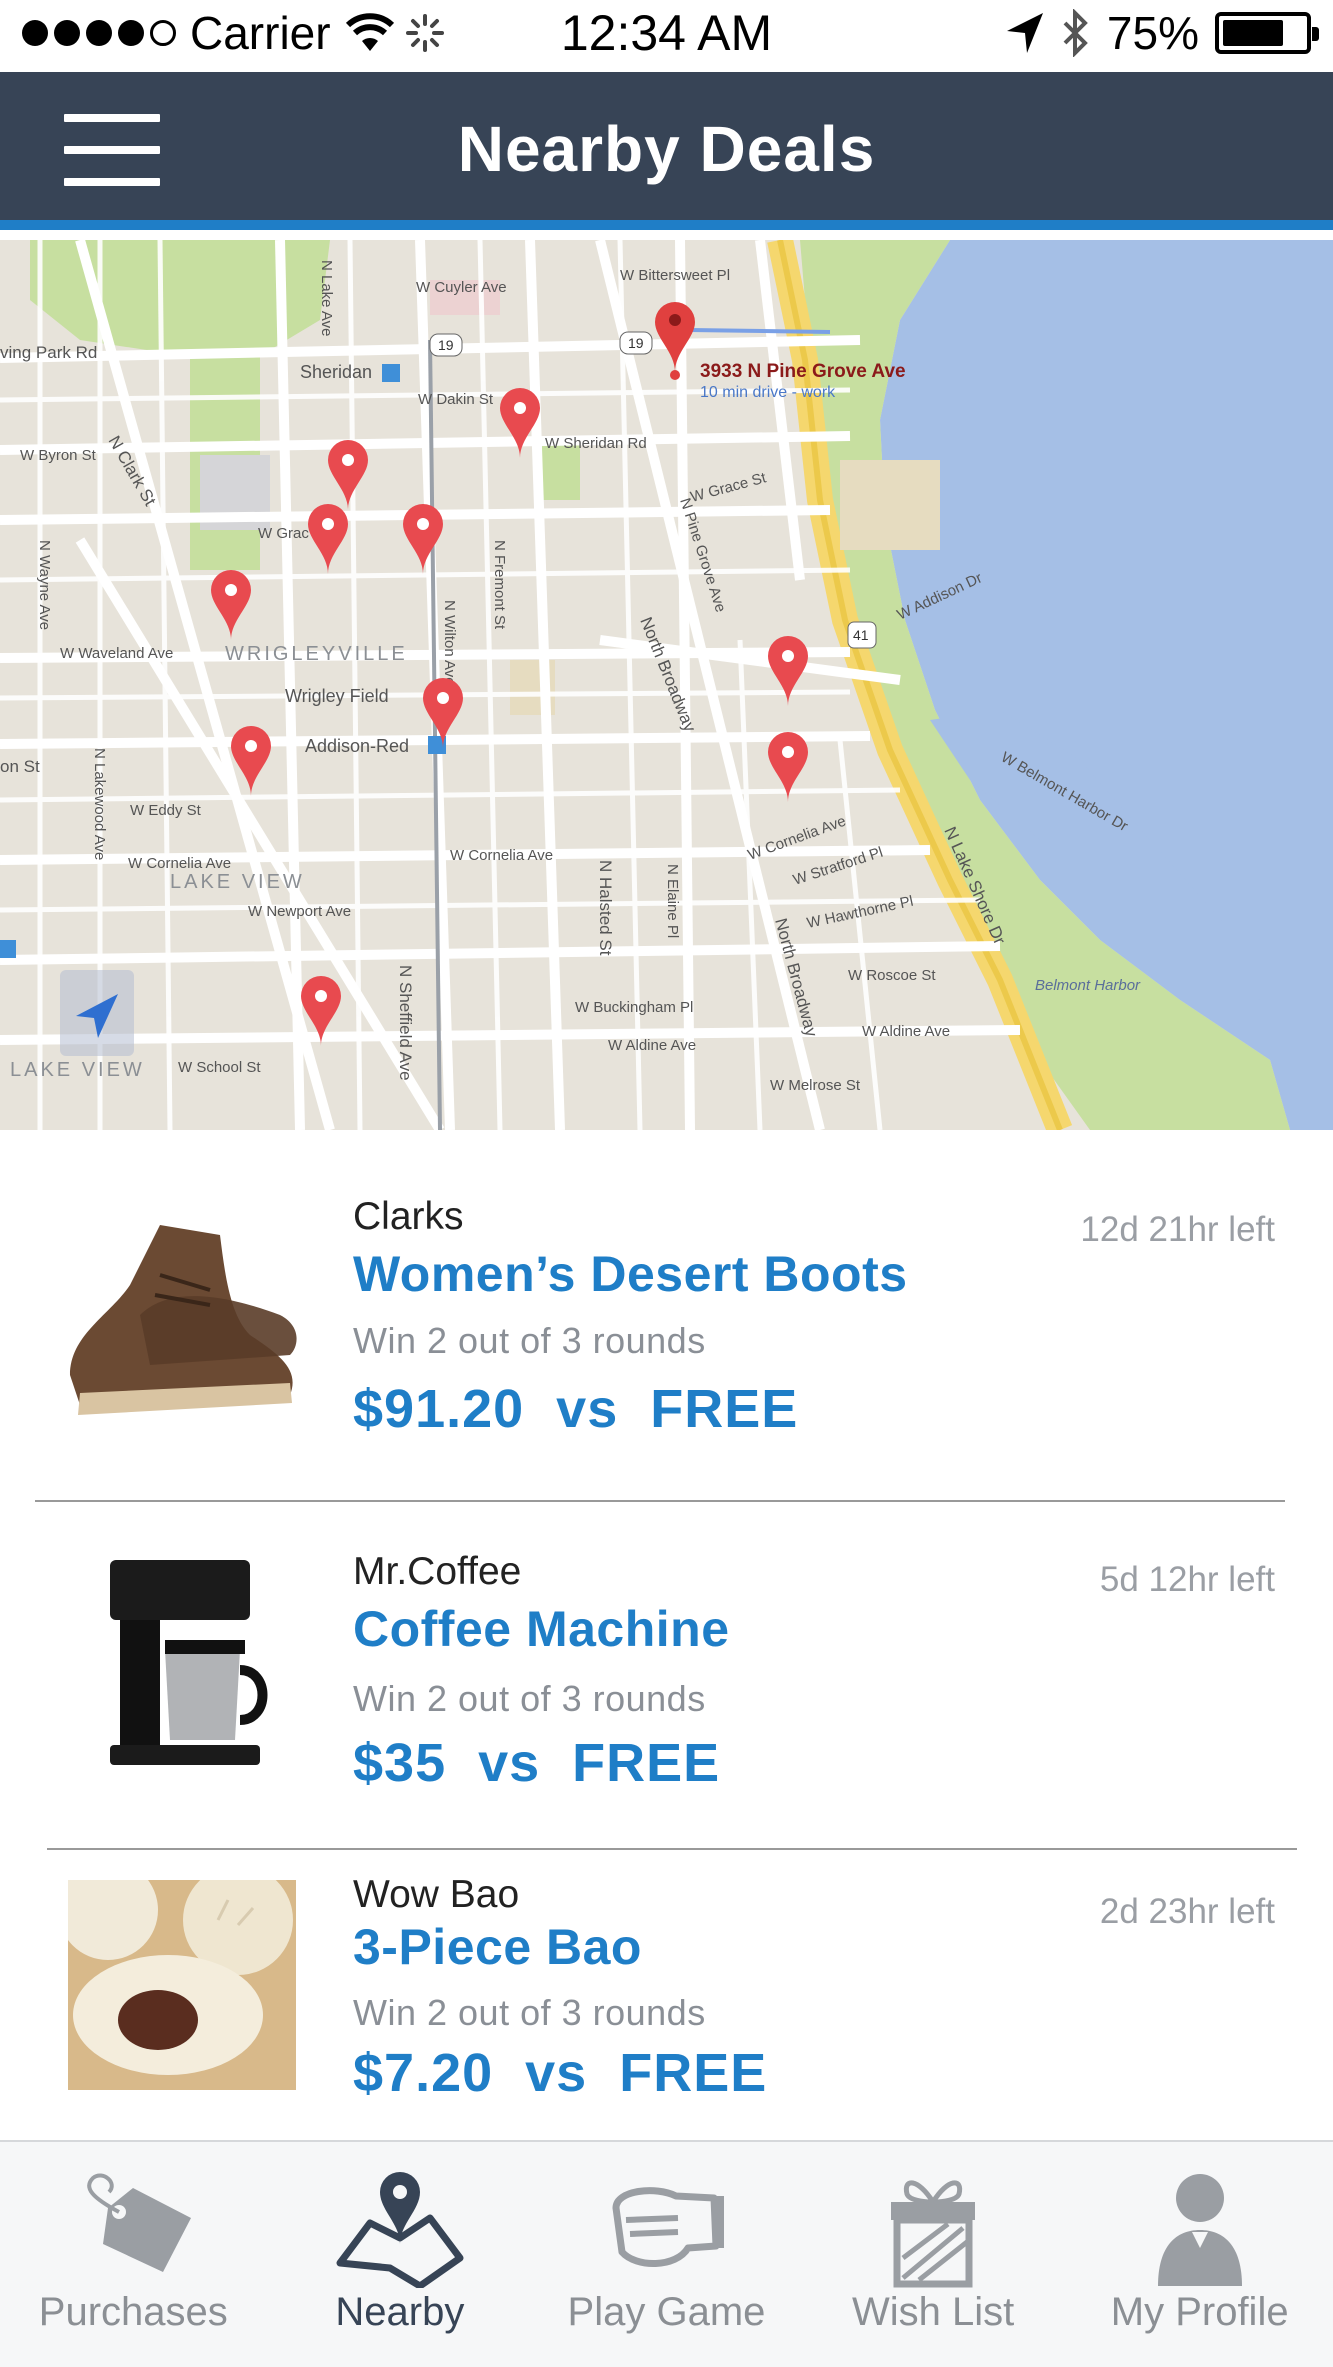 This screenshot has width=1333, height=2367. I want to click on tab-nearby: Nearby, so click(400, 2254).